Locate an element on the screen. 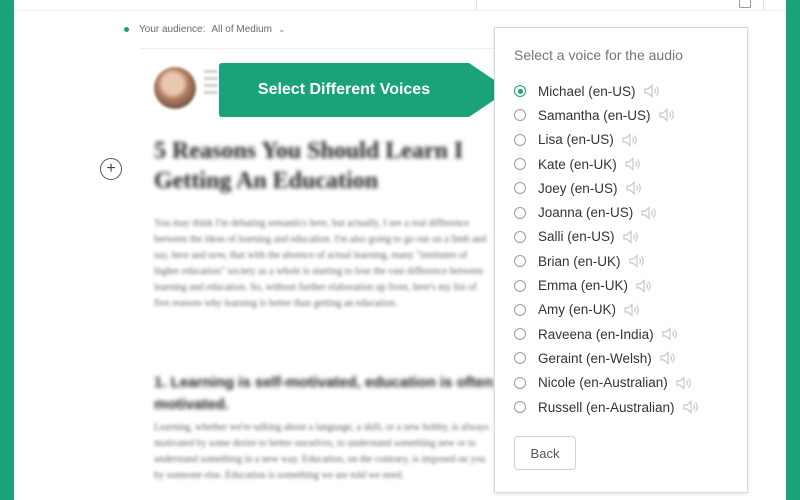 This screenshot has width=800, height=500. back-button: Back is located at coordinates (545, 453).